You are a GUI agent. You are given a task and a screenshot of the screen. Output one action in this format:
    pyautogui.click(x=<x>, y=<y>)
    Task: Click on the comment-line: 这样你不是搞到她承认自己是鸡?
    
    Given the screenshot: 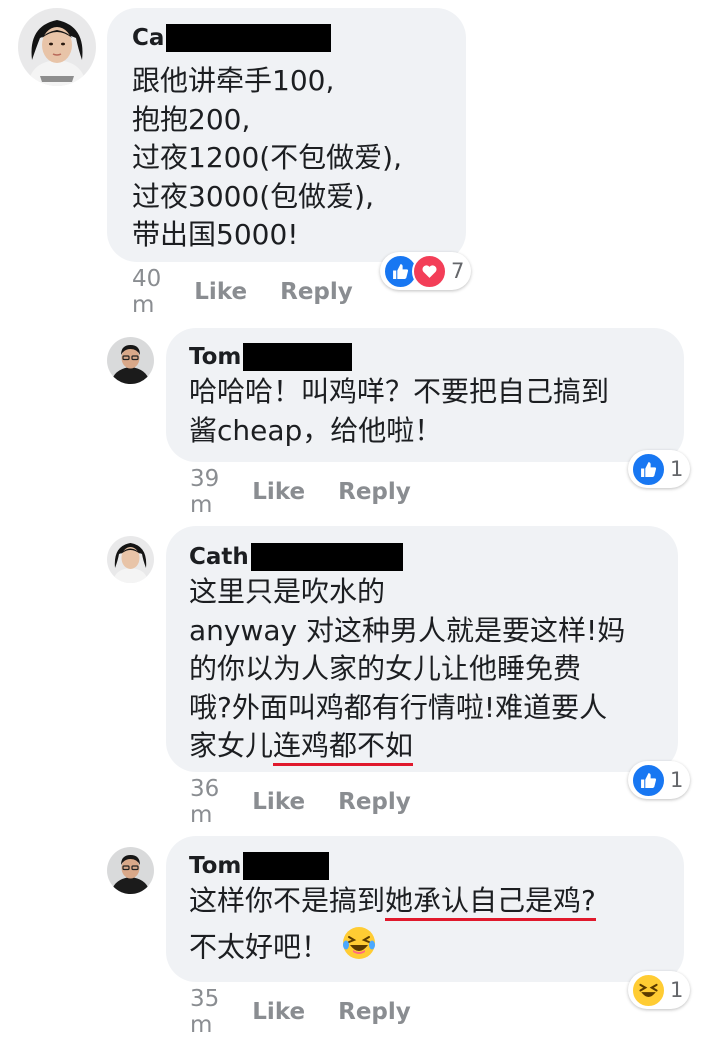 What is the action you would take?
    pyautogui.click(x=392, y=901)
    